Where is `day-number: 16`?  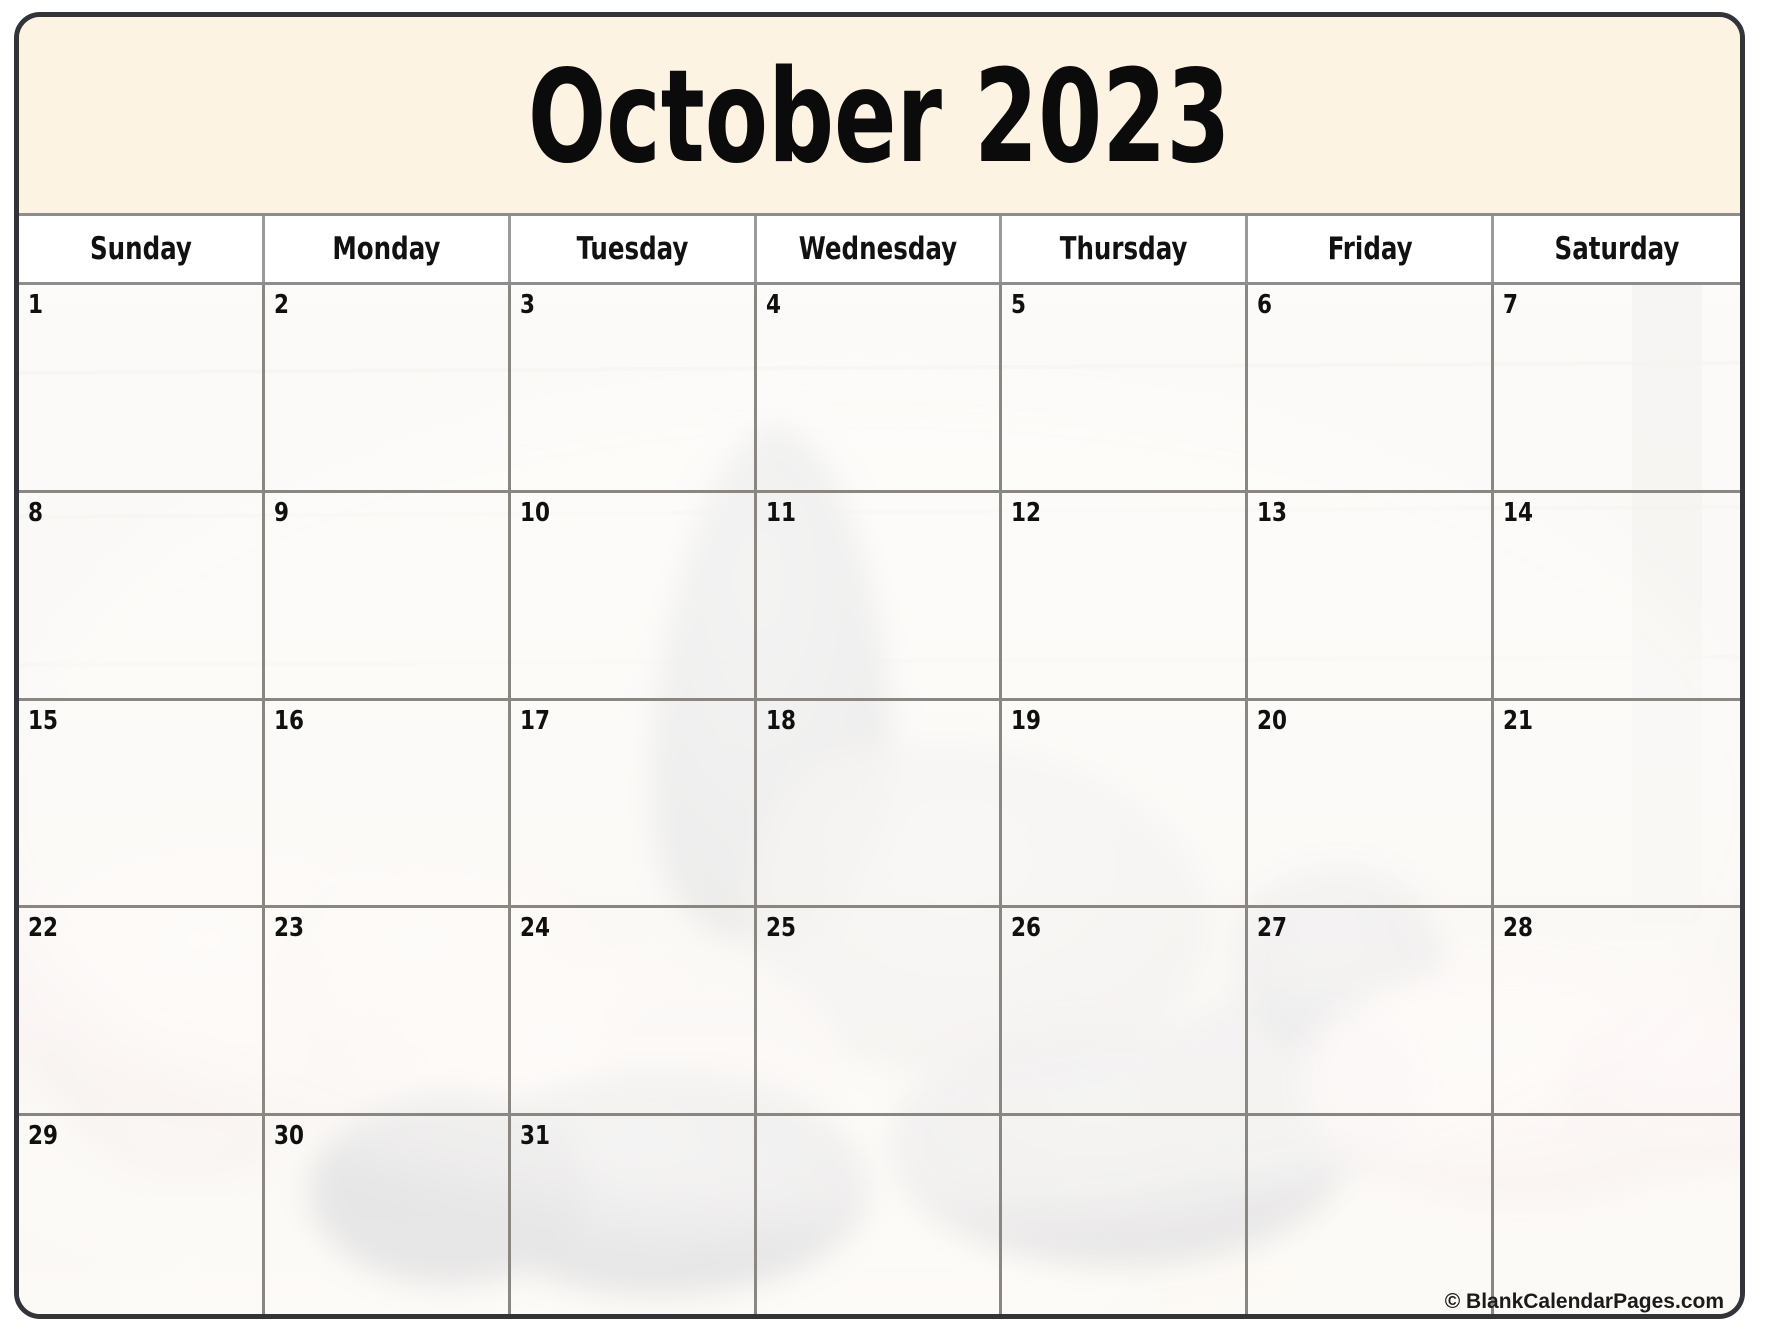 day-number: 16 is located at coordinates (288, 720).